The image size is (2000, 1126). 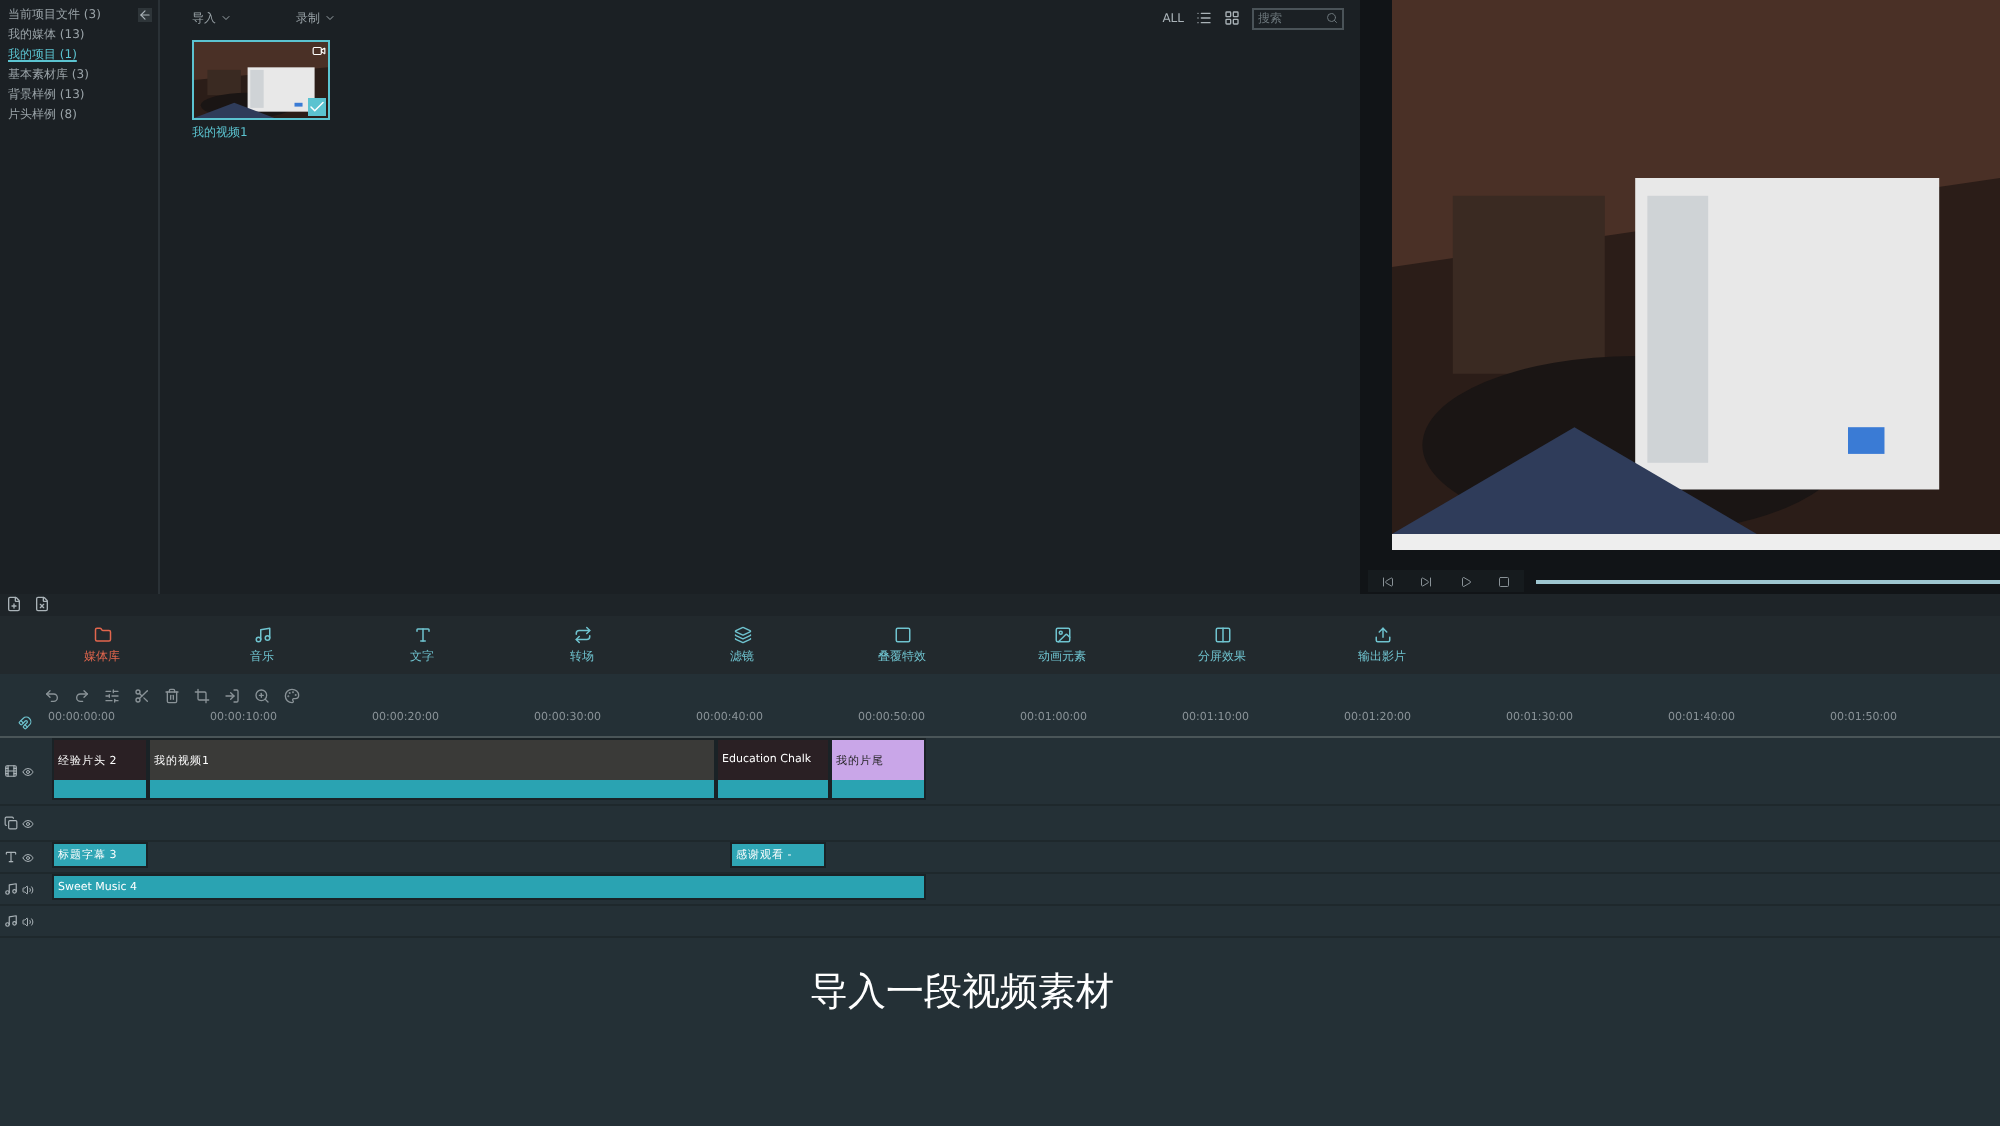 I want to click on previous-button, so click(x=1387, y=581).